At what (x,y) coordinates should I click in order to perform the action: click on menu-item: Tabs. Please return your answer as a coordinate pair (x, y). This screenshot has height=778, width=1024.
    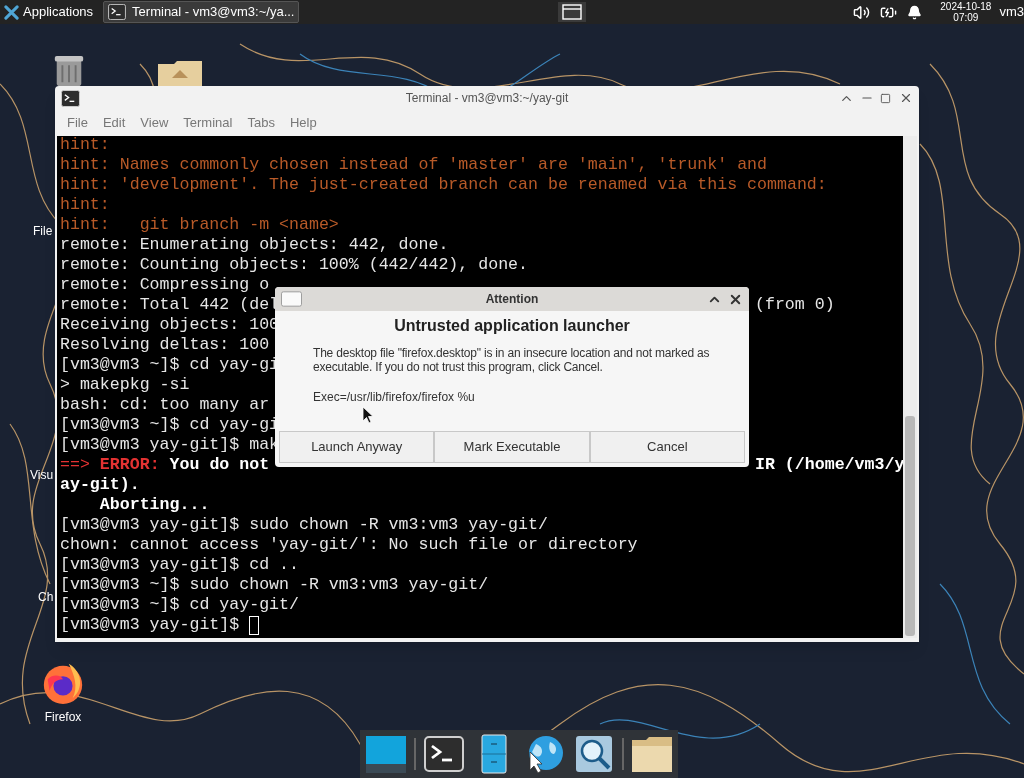
    Looking at the image, I should click on (261, 123).